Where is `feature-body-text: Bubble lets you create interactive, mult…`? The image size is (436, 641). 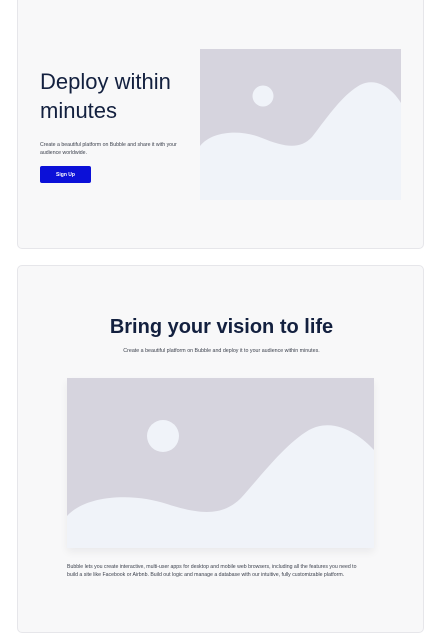
feature-body-text: Bubble lets you create interactive, mult… is located at coordinates (212, 571).